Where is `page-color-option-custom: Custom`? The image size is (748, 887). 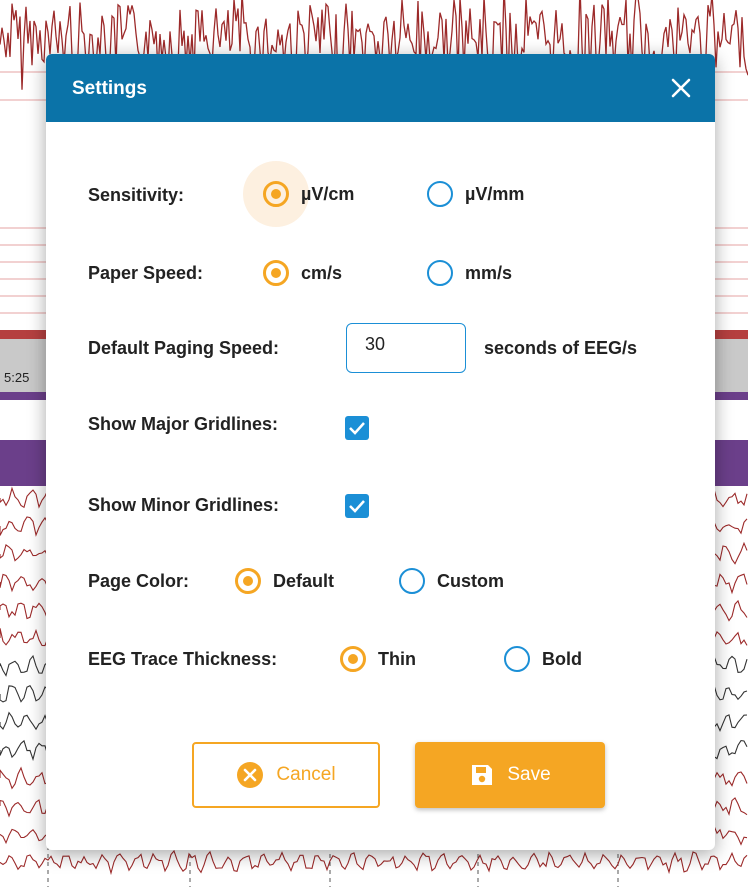 page-color-option-custom: Custom is located at coordinates (451, 581).